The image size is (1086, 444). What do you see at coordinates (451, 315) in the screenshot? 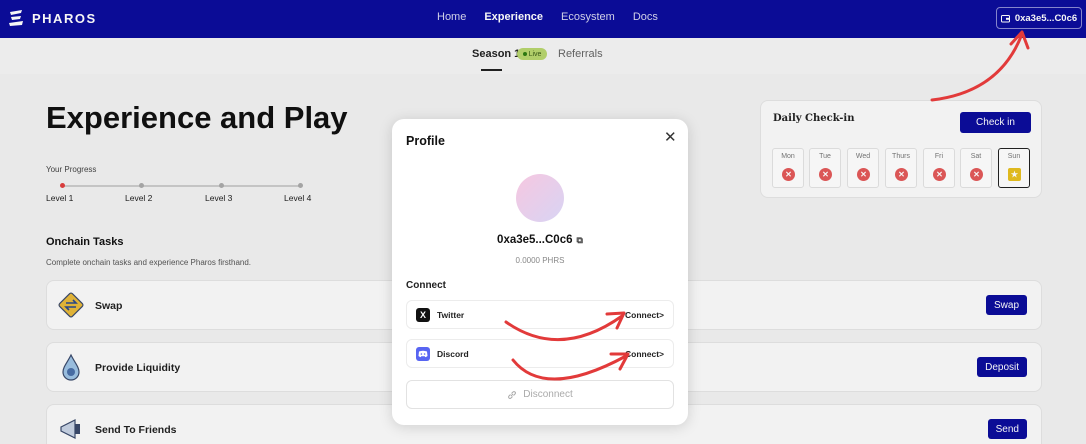
I see `twitter-label: Twitter` at bounding box center [451, 315].